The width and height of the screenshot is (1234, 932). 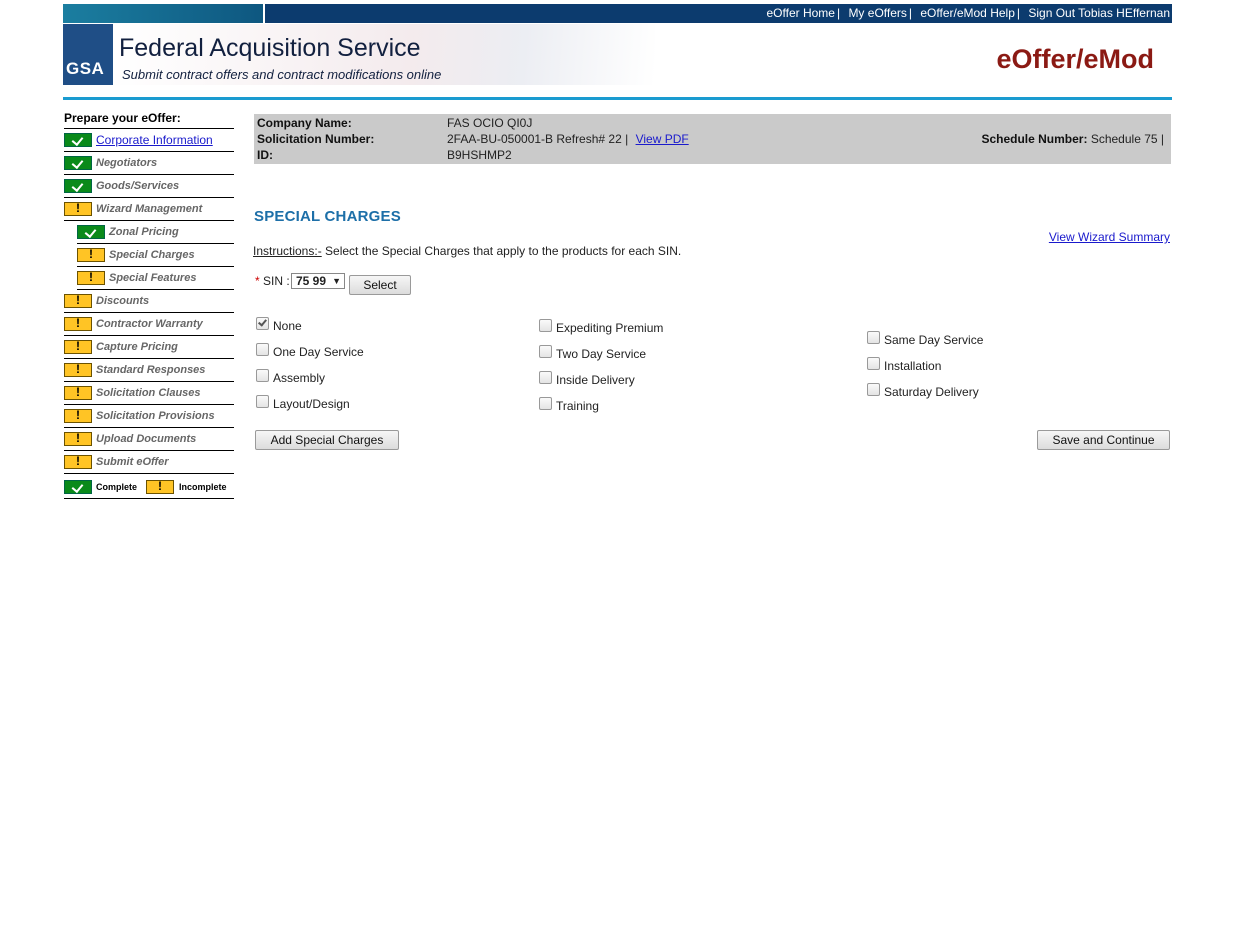 What do you see at coordinates (1034, 139) in the screenshot?
I see `schedule-number-label: Schedule Number:` at bounding box center [1034, 139].